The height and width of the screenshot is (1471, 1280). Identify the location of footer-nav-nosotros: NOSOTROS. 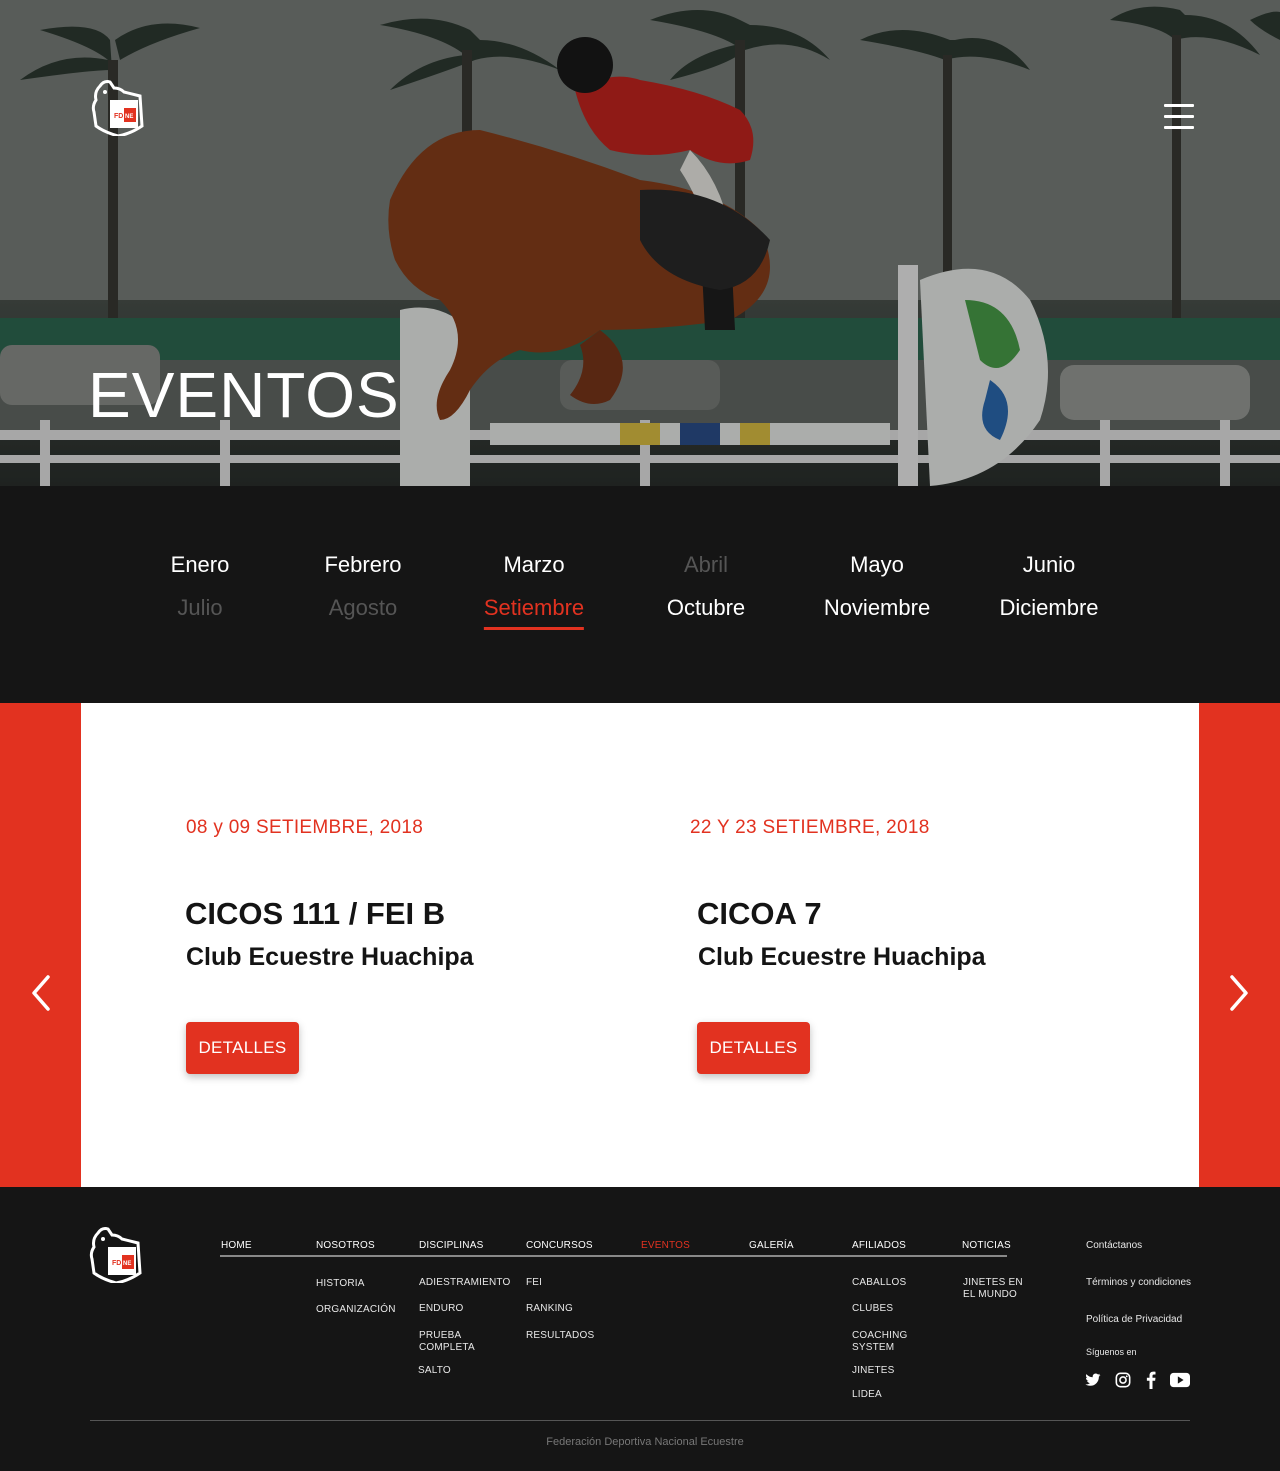
(345, 1245).